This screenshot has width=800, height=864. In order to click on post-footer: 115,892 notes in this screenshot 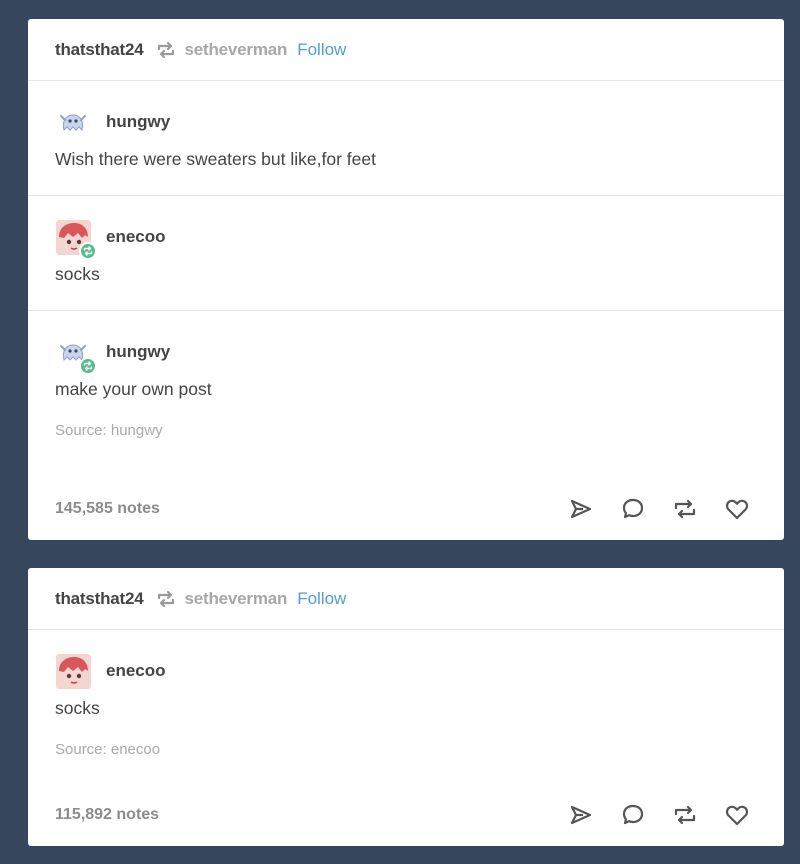, I will do `click(406, 815)`.